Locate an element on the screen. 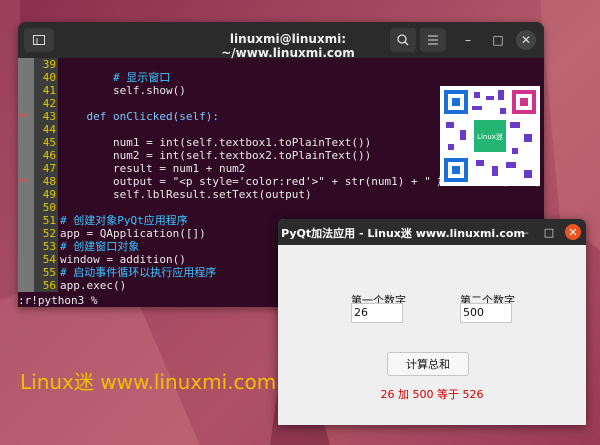 Image resolution: width=600 pixels, height=445 pixels. code-text: self.lblResult.setText(output) is located at coordinates (186, 194).